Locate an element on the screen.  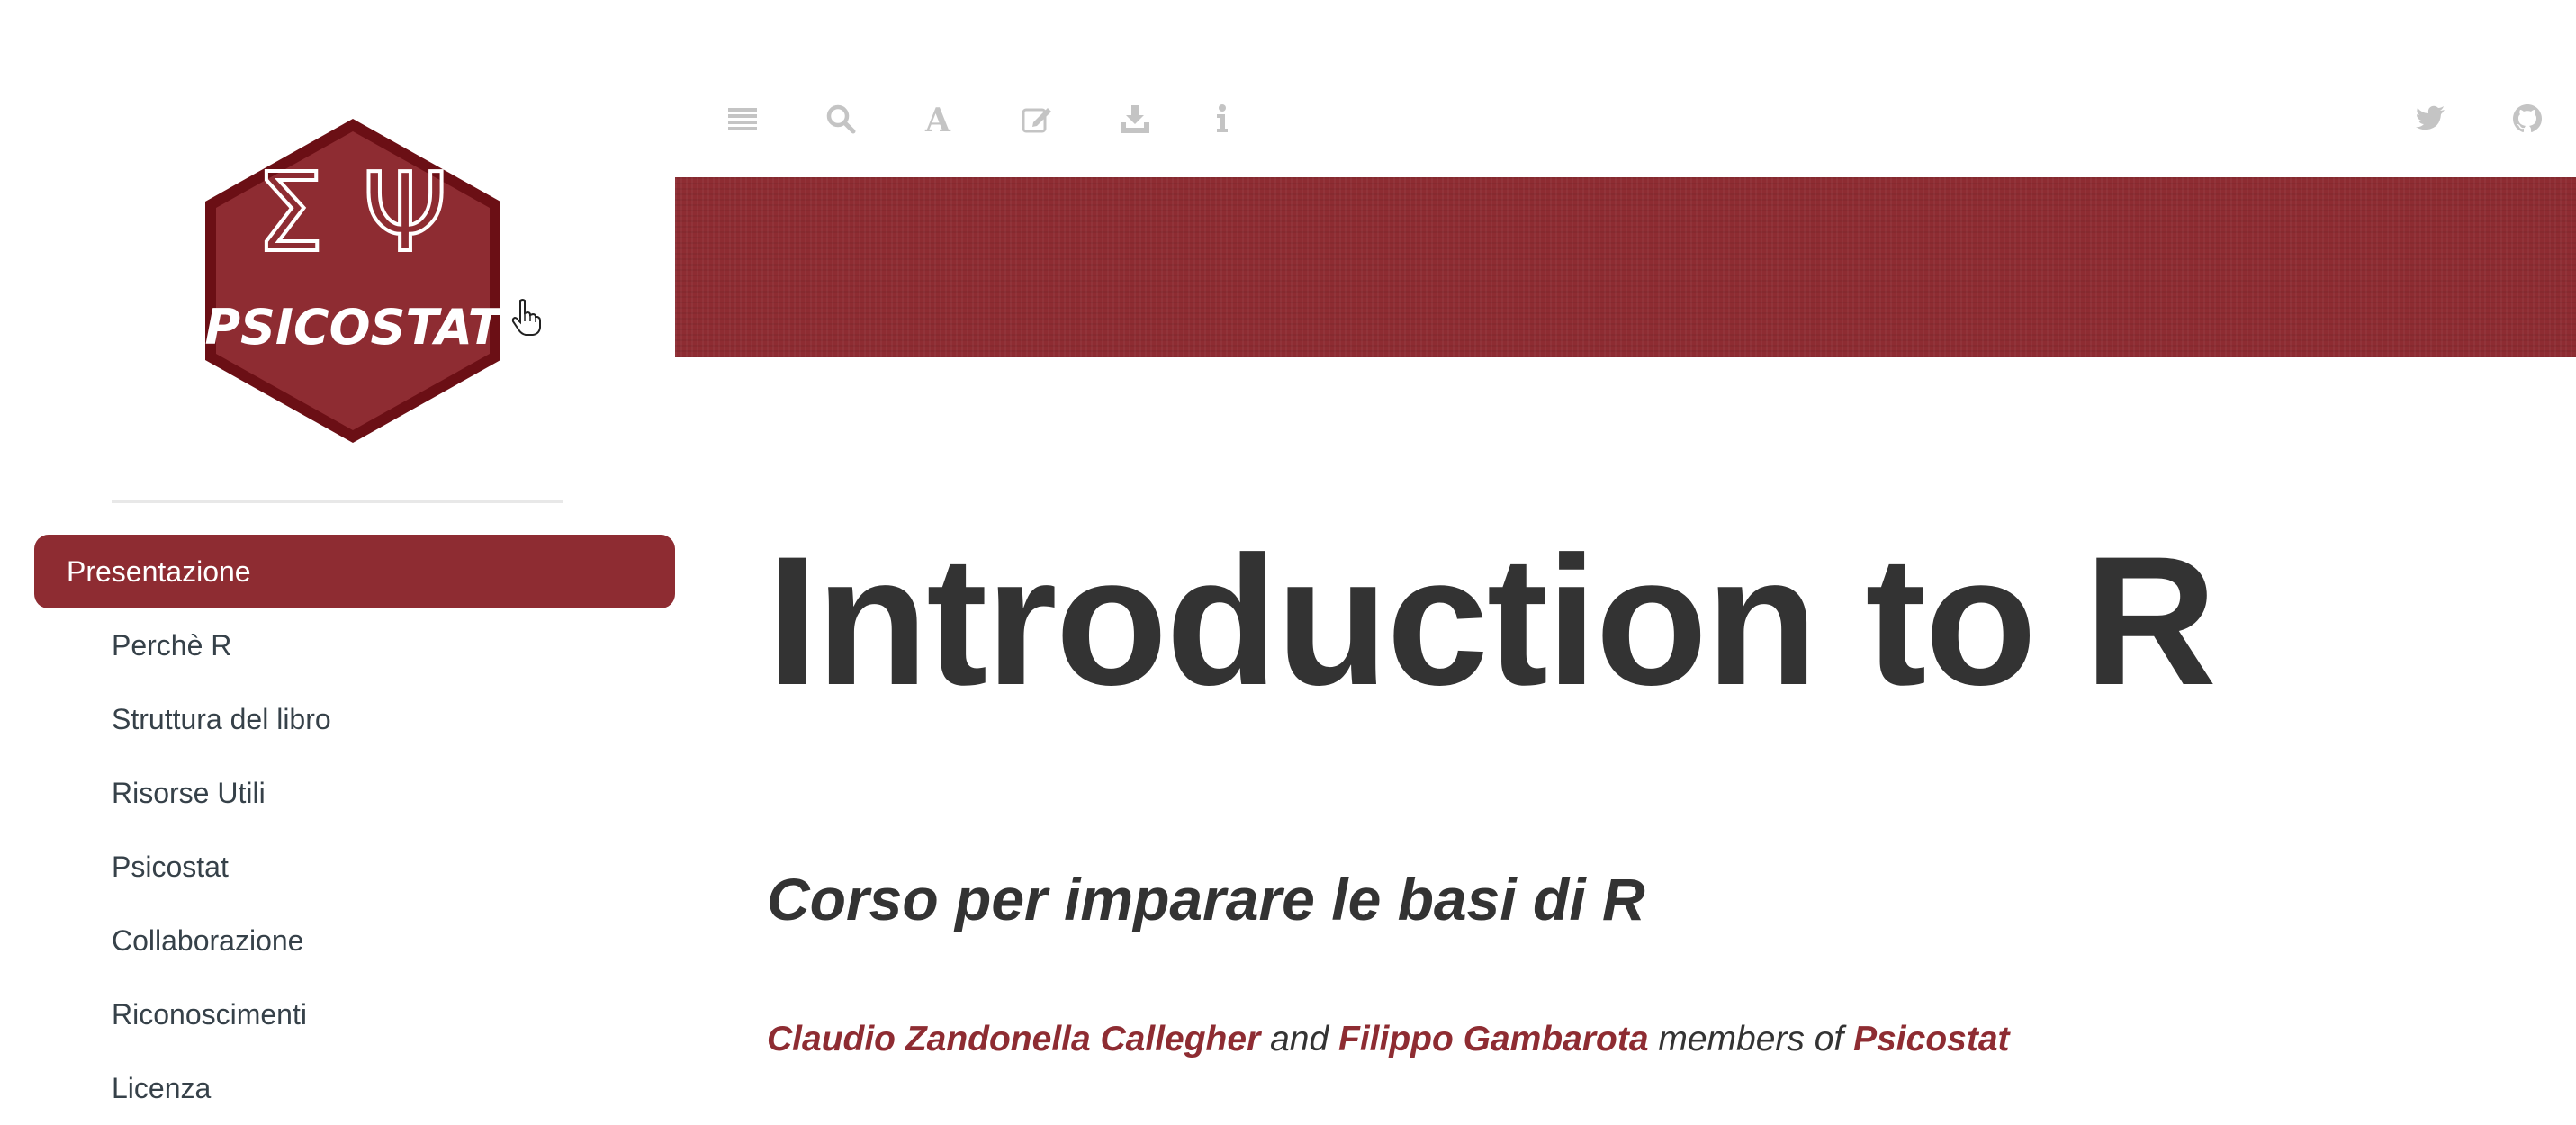
font-settings-icon: A is located at coordinates (937, 119).